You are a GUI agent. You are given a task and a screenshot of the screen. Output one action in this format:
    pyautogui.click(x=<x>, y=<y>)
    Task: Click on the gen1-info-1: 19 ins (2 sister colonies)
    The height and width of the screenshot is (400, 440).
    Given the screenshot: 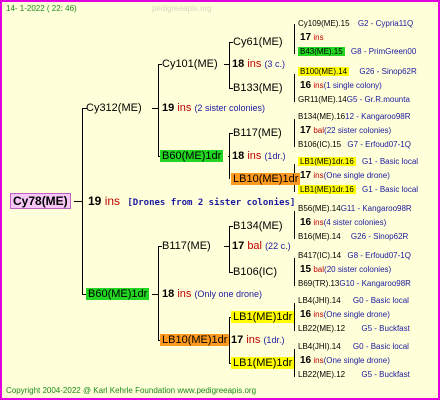 What is the action you would take?
    pyautogui.click(x=213, y=108)
    